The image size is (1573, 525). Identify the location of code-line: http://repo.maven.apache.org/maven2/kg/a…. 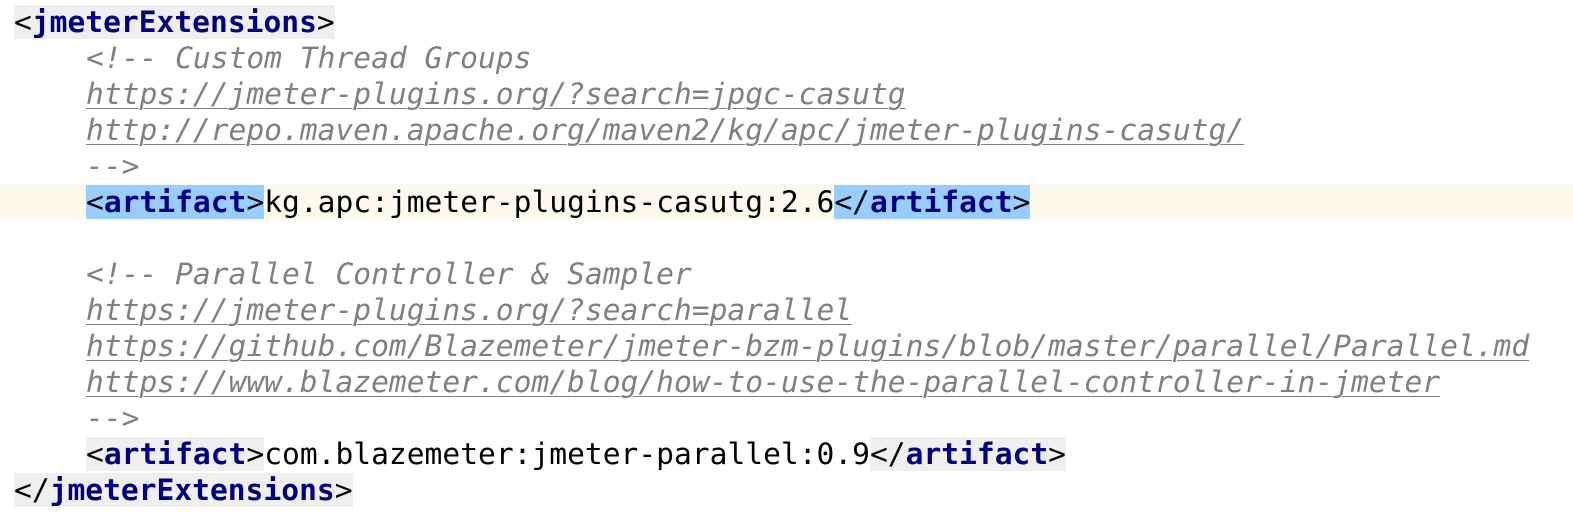
(786, 130).